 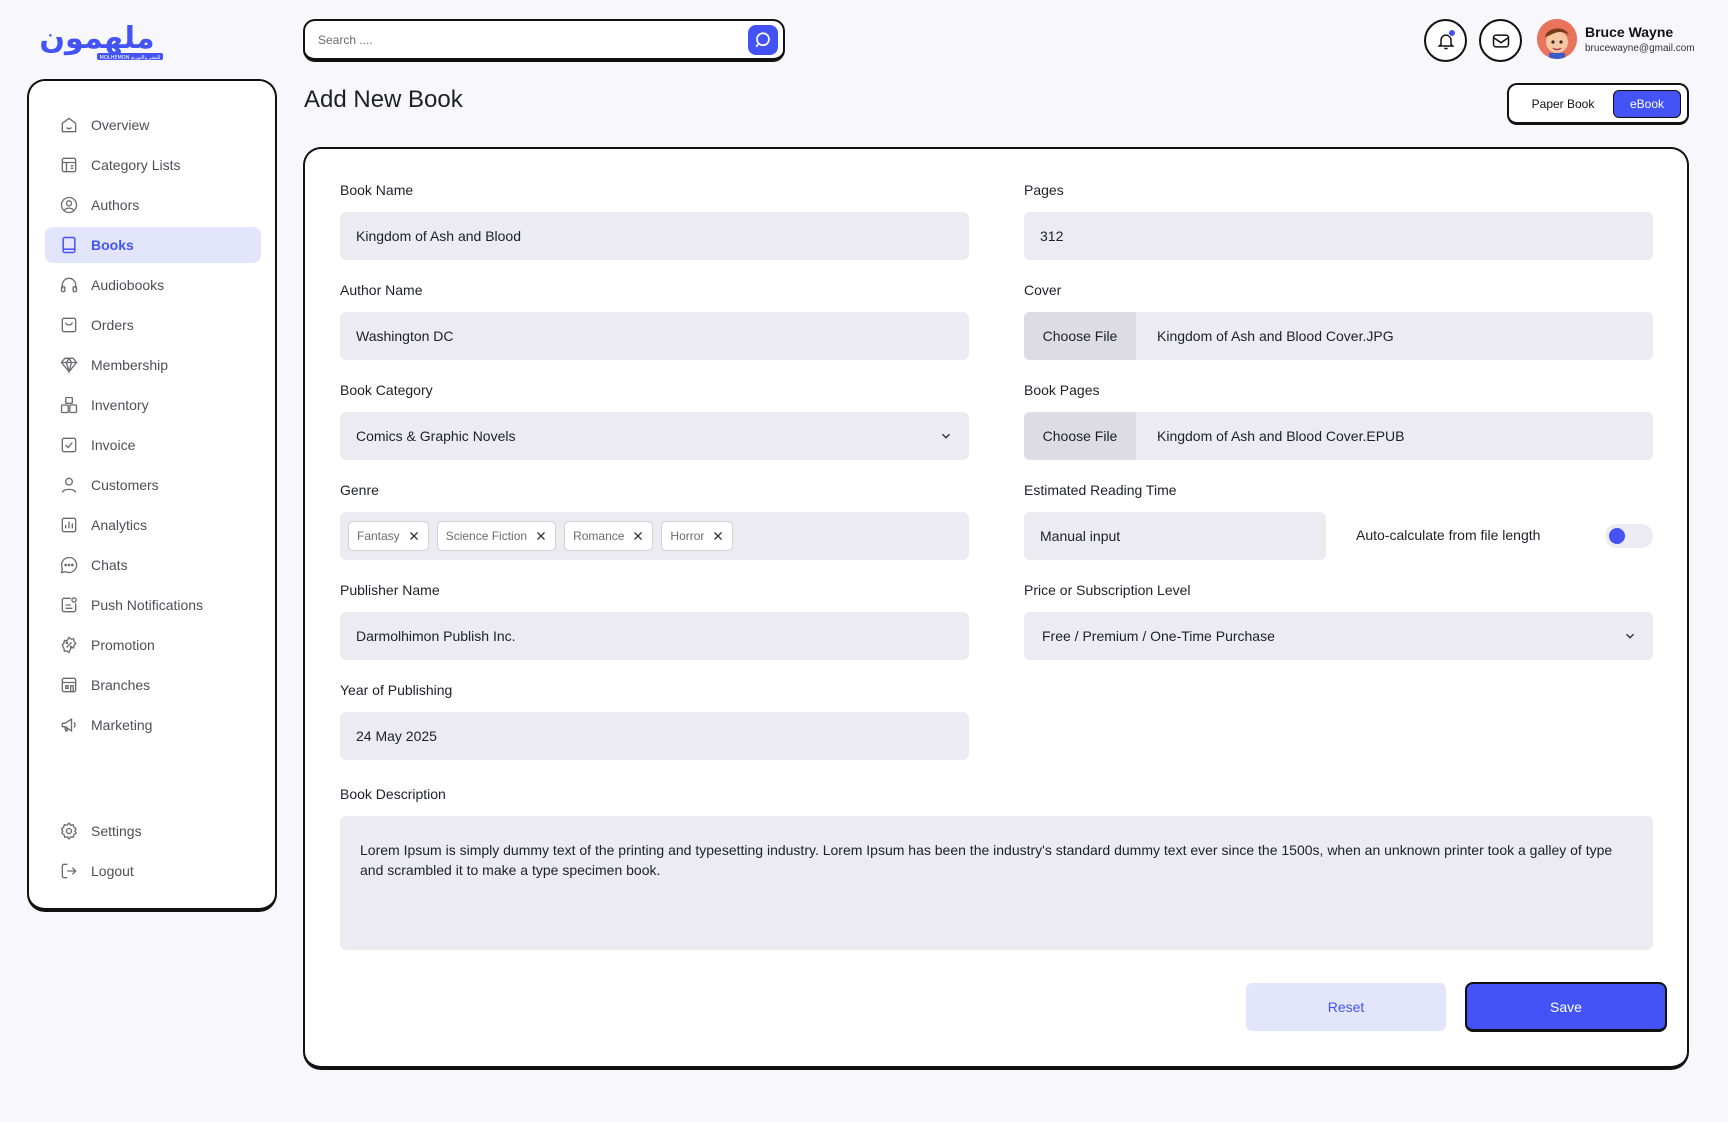 What do you see at coordinates (153, 405) in the screenshot?
I see `sidebar-item-inventory: Inventory` at bounding box center [153, 405].